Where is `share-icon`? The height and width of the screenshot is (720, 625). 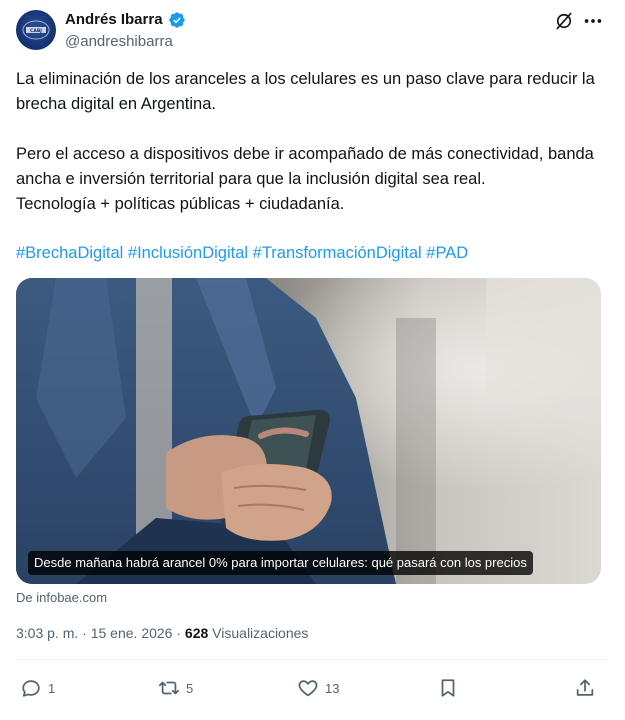
share-icon is located at coordinates (585, 687).